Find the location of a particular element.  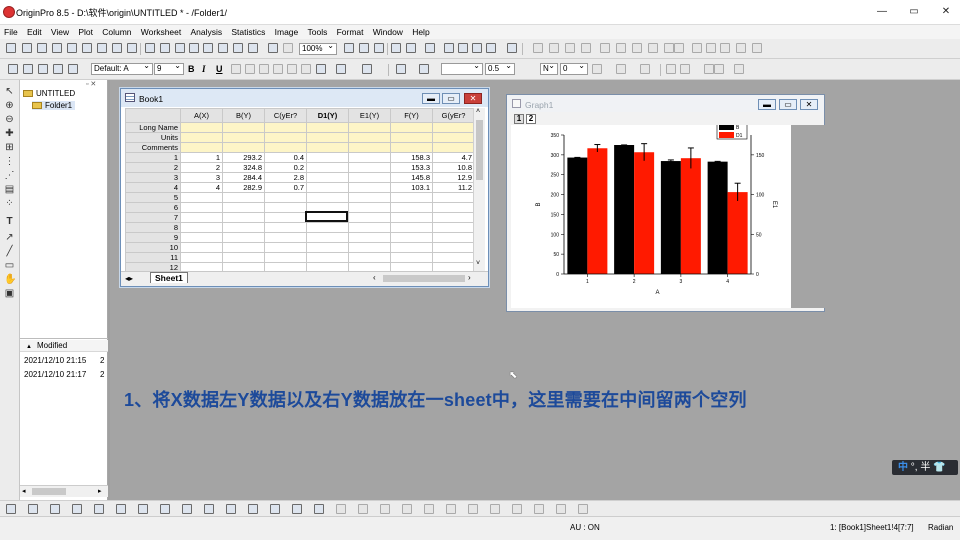

row-number: 4 is located at coordinates (153, 187).